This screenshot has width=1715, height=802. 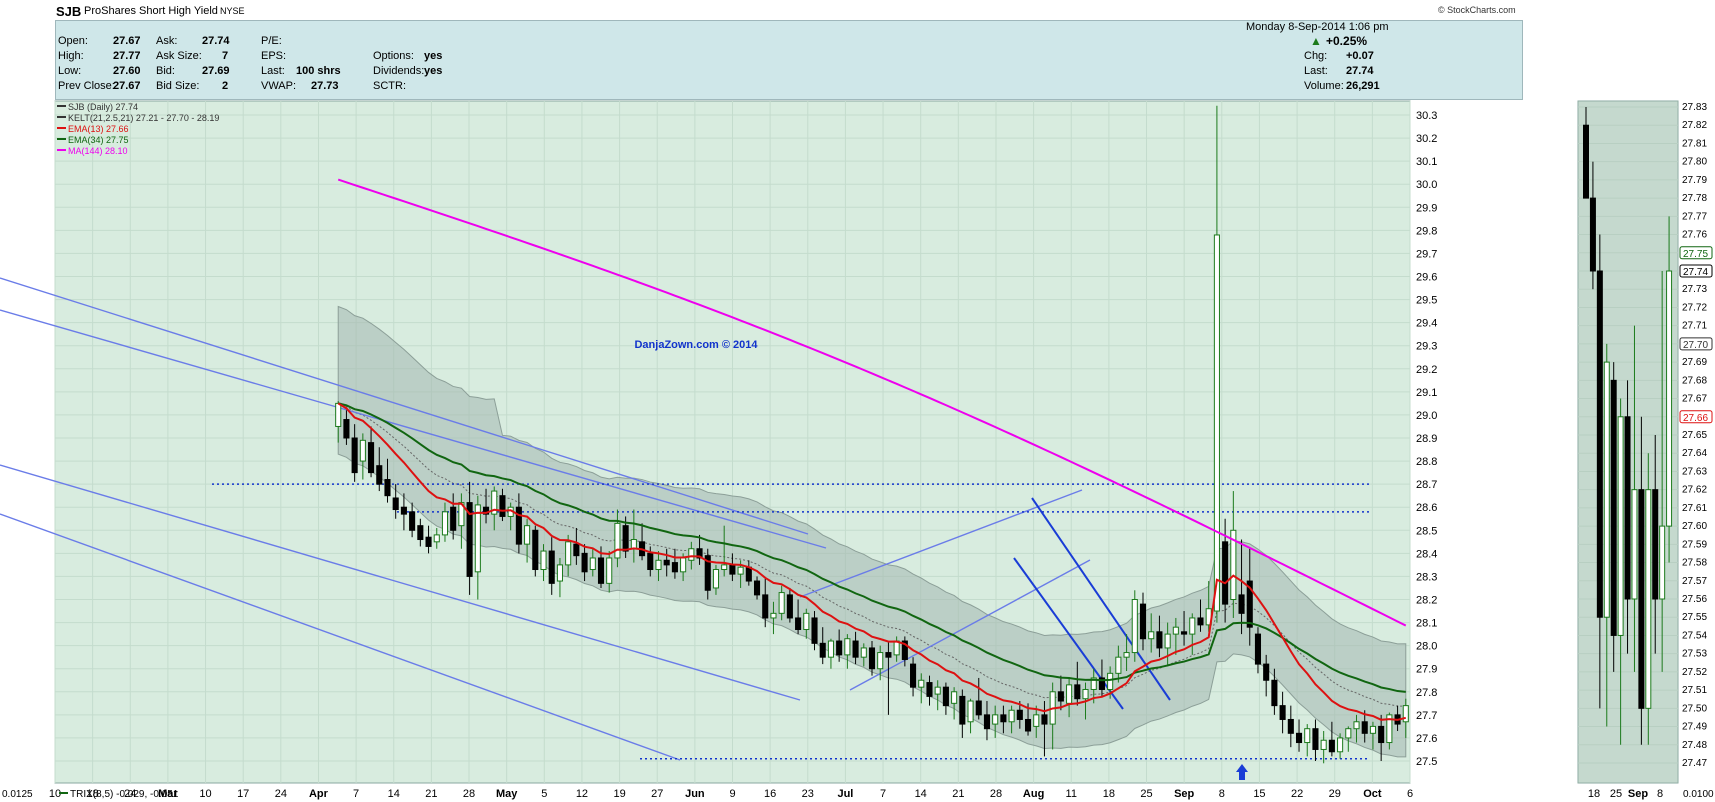 I want to click on mini-y-tick-label: 27.73, so click(x=1694, y=289).